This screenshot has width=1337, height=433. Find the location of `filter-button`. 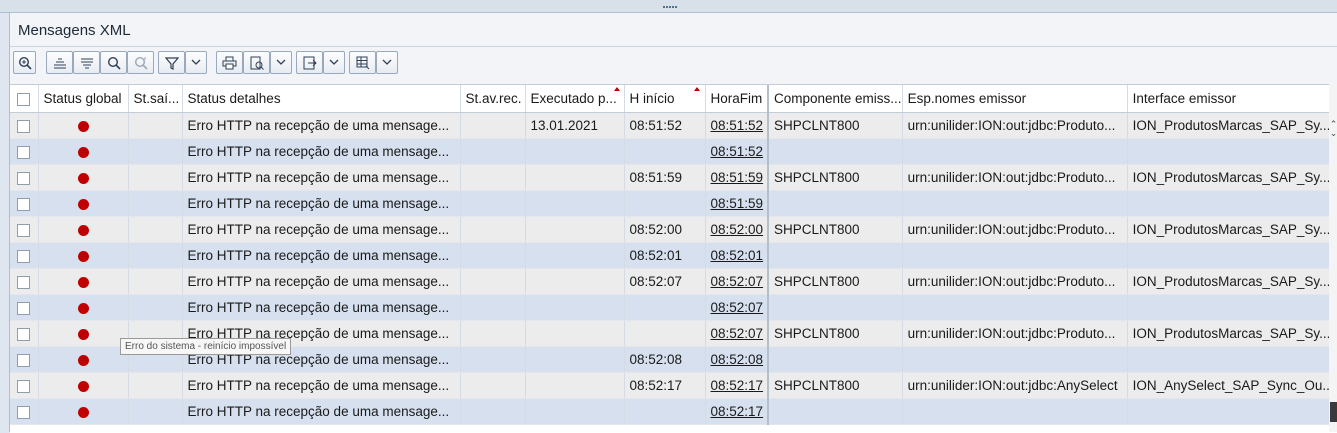

filter-button is located at coordinates (171, 62).